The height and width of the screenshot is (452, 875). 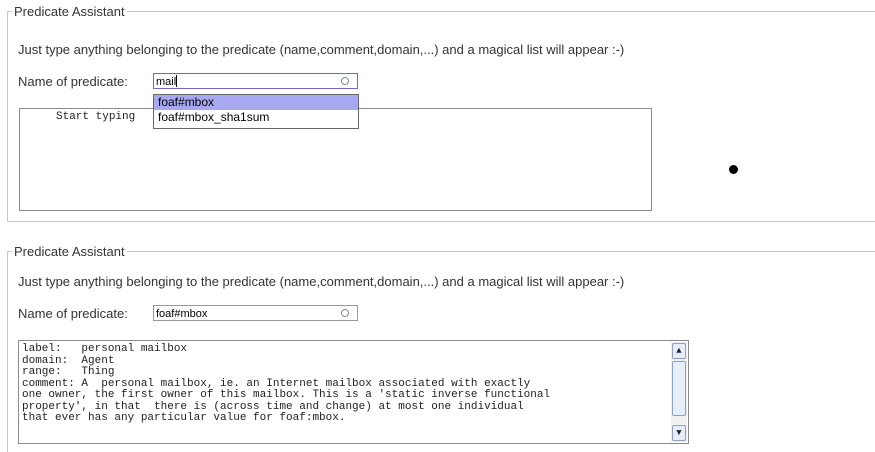 What do you see at coordinates (256, 102) in the screenshot?
I see `suggestion-item: foaf#mbox` at bounding box center [256, 102].